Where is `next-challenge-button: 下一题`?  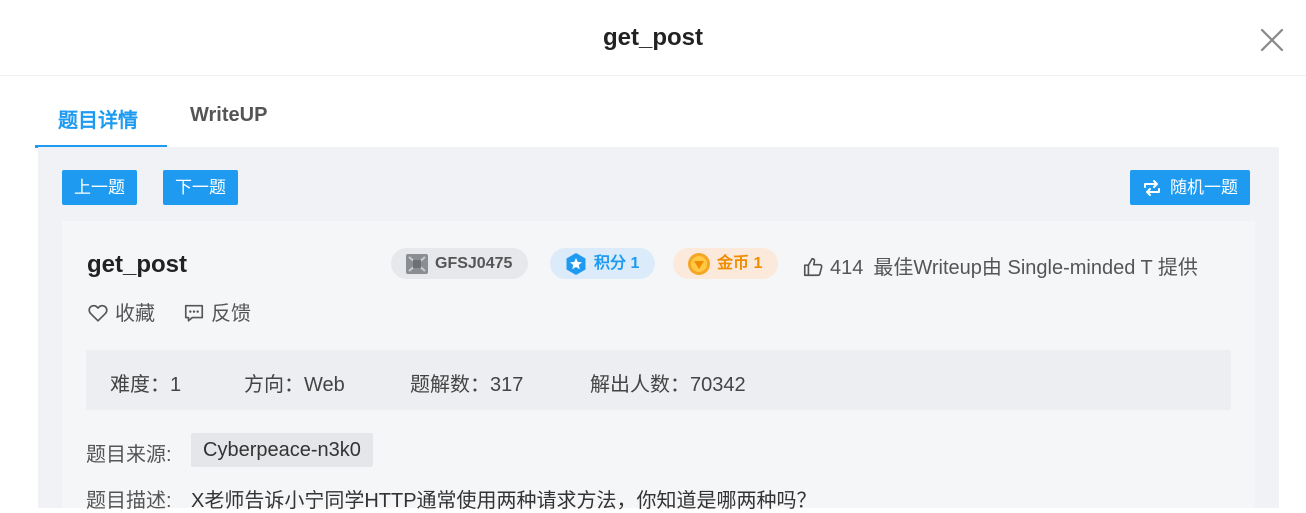
next-challenge-button: 下一题 is located at coordinates (200, 187).